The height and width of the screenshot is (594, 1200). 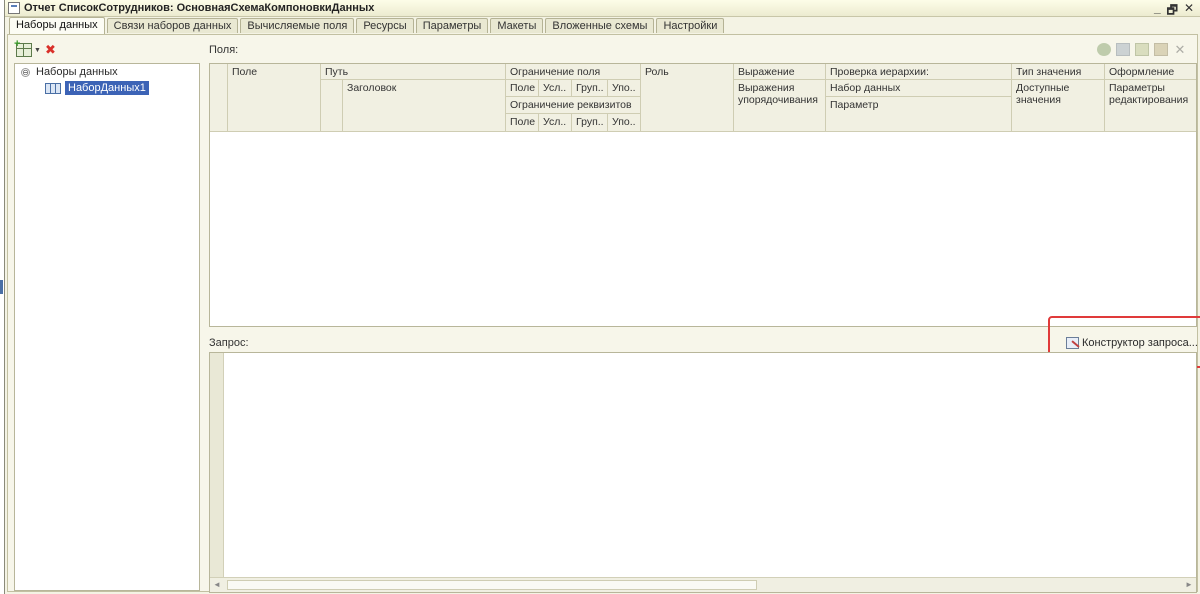 I want to click on left-edge-marker, so click(x=1, y=287).